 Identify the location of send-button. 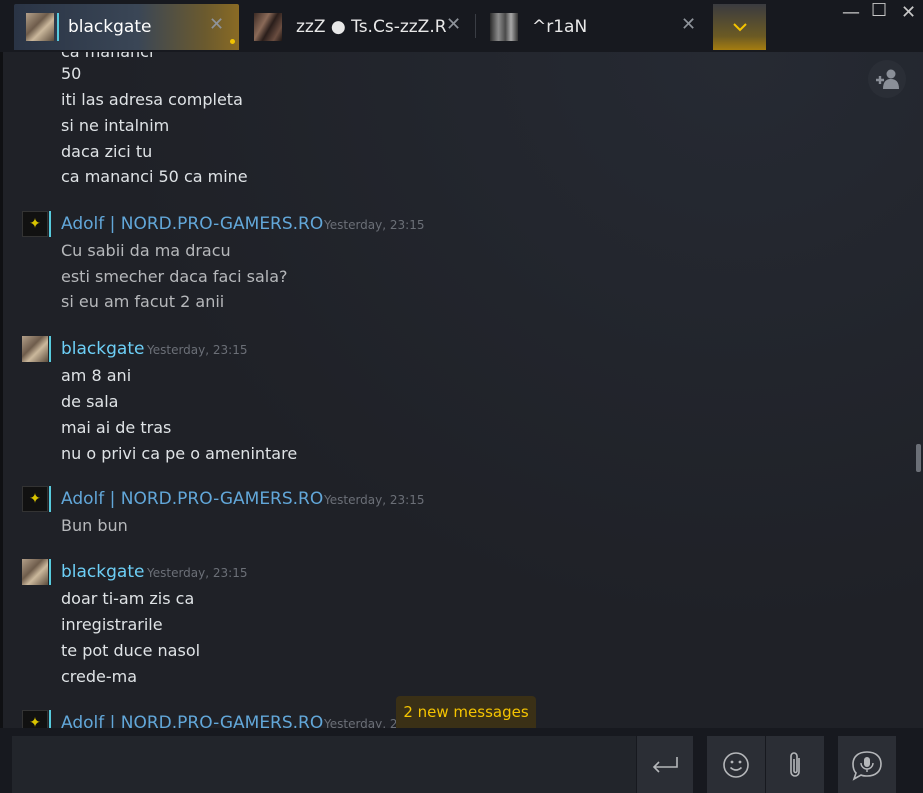
(665, 764).